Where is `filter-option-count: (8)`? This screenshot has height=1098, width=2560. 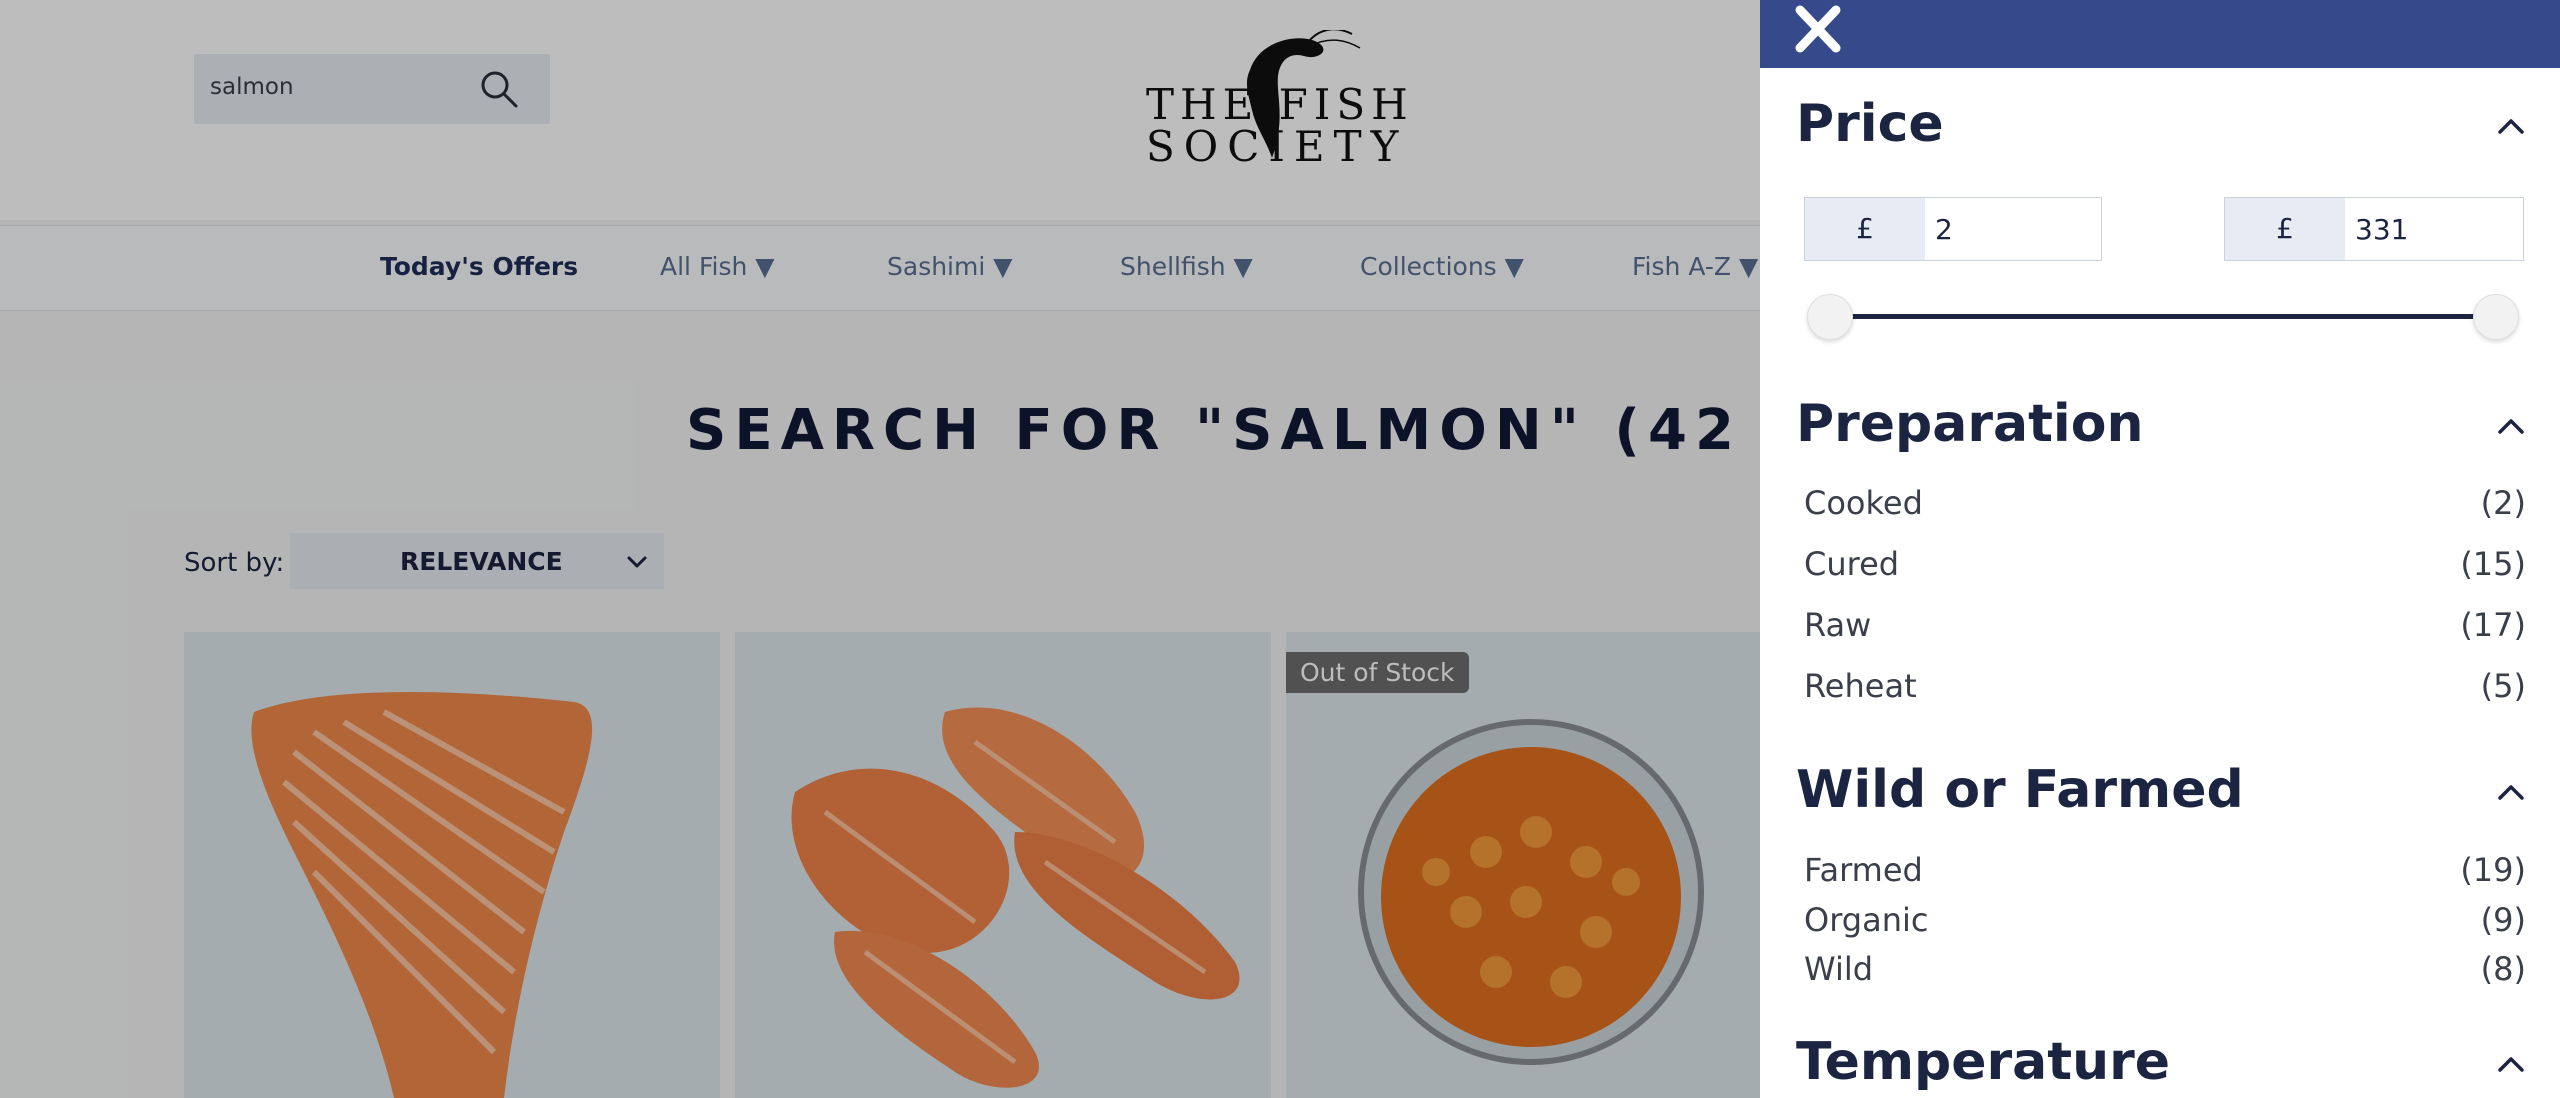
filter-option-count: (8) is located at coordinates (2503, 969).